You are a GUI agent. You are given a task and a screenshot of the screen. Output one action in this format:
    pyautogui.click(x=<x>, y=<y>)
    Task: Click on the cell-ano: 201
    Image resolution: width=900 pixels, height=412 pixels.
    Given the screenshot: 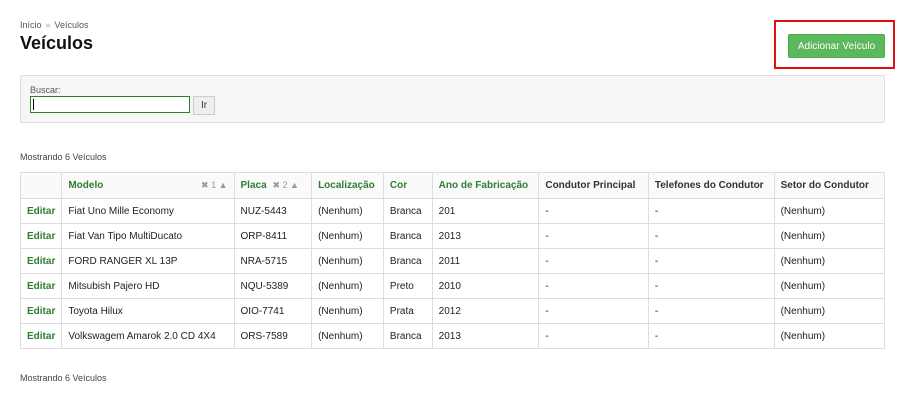 What is the action you would take?
    pyautogui.click(x=485, y=211)
    